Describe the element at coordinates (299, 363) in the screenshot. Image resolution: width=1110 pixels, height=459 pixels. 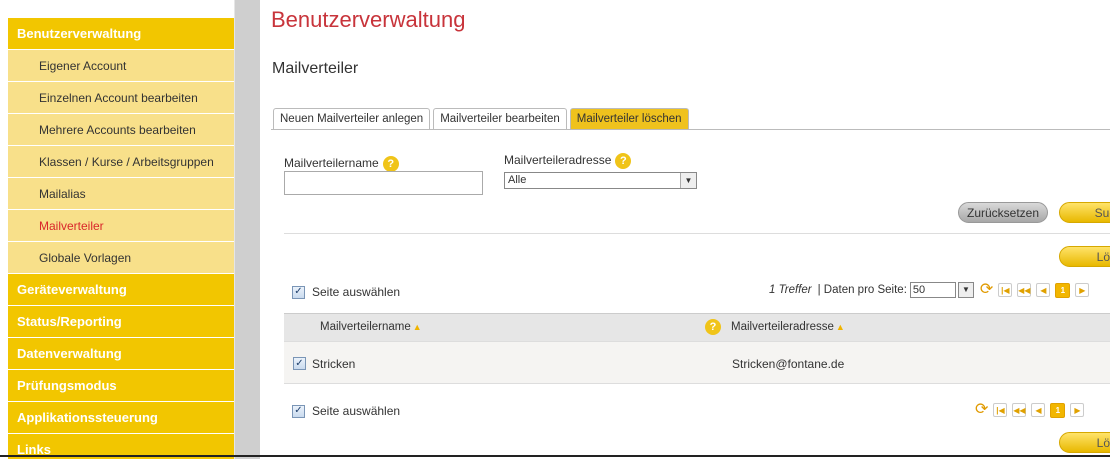
I see `row-checkbox-checked-icon: ✓` at that location.